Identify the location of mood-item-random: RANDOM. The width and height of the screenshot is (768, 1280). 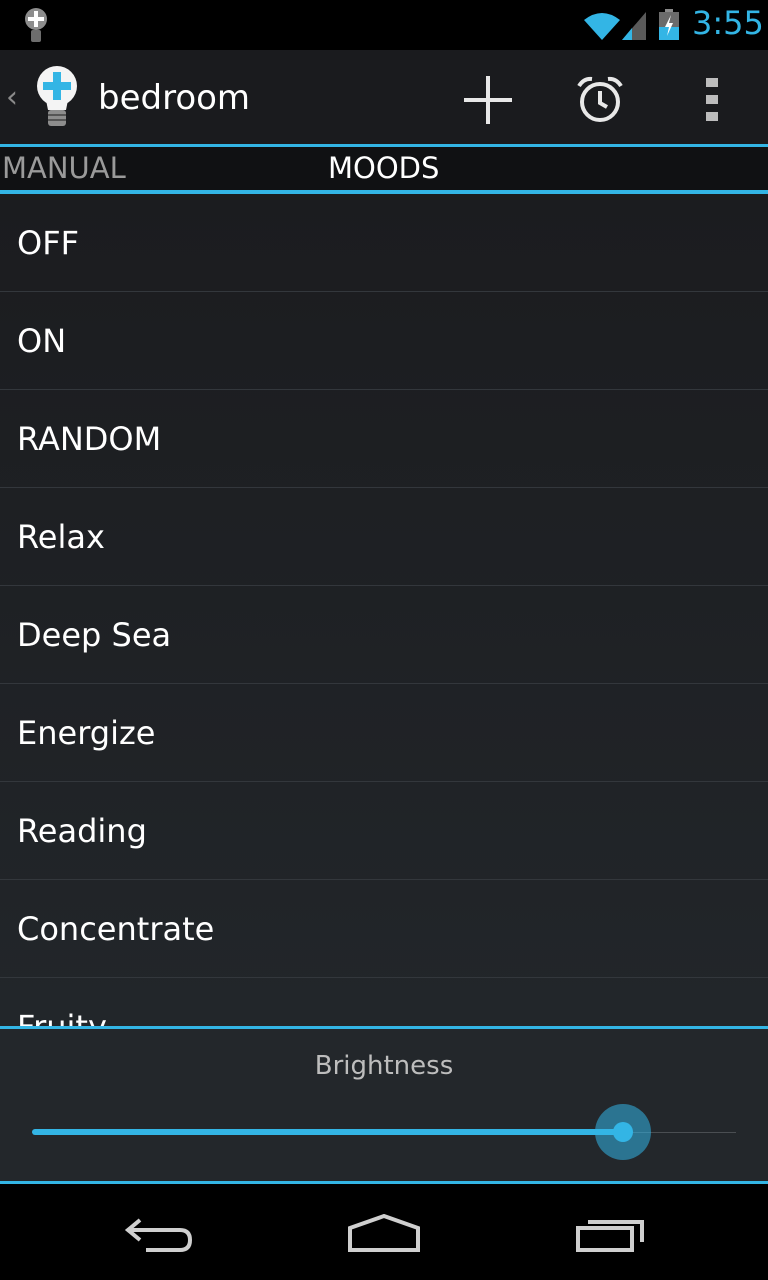
(384, 439).